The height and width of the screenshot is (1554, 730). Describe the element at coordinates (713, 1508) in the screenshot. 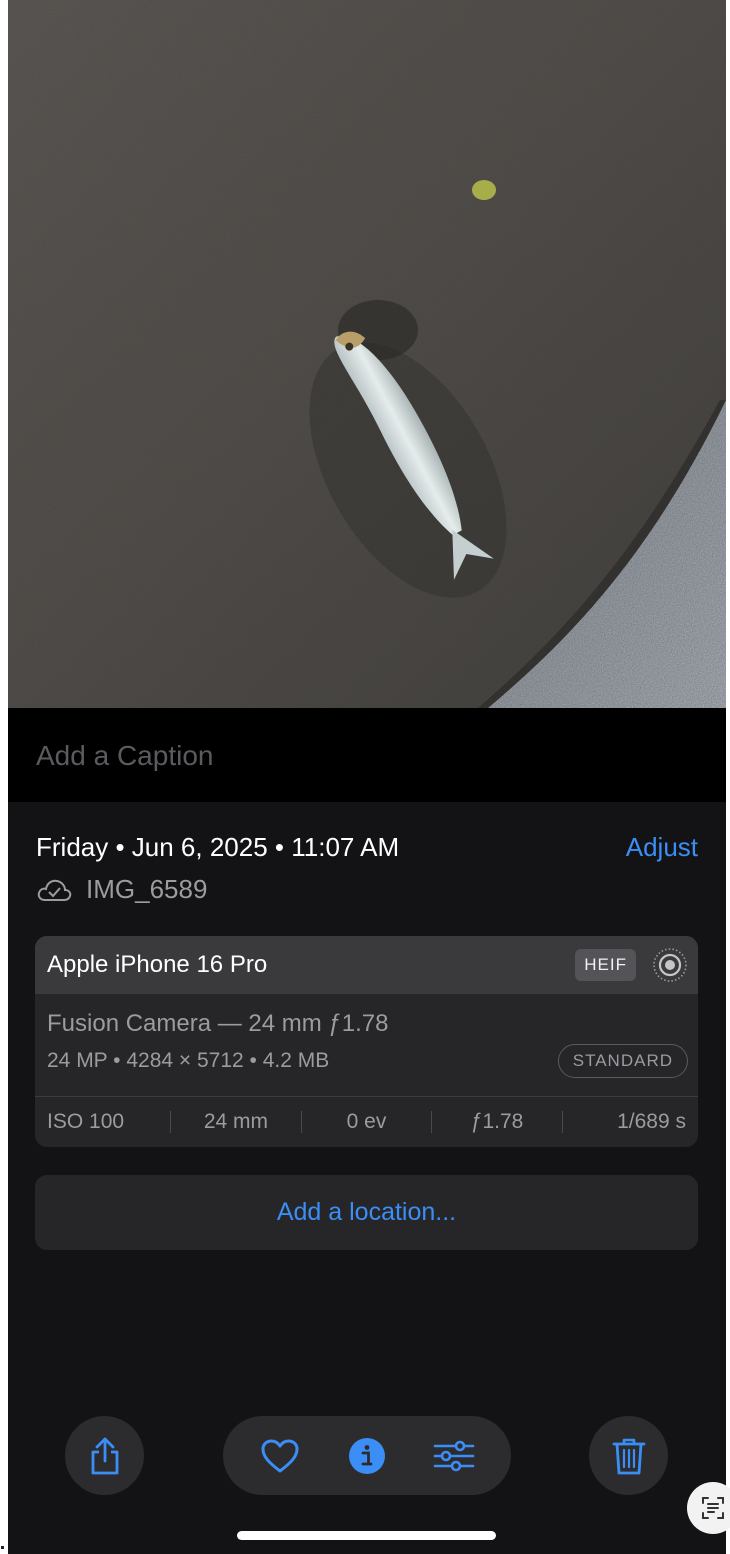

I see `live-text-icon` at that location.